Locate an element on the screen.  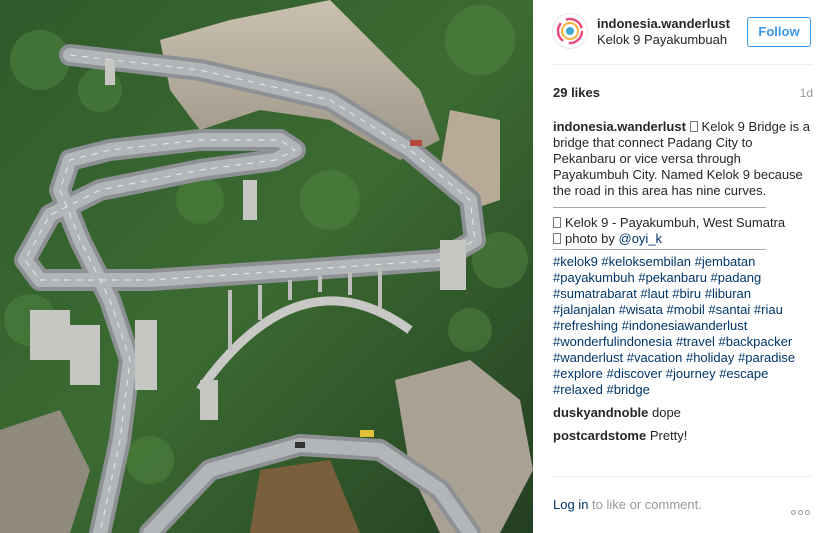
caption-line: Pekanbaru or vice versa through is located at coordinates (647, 158).